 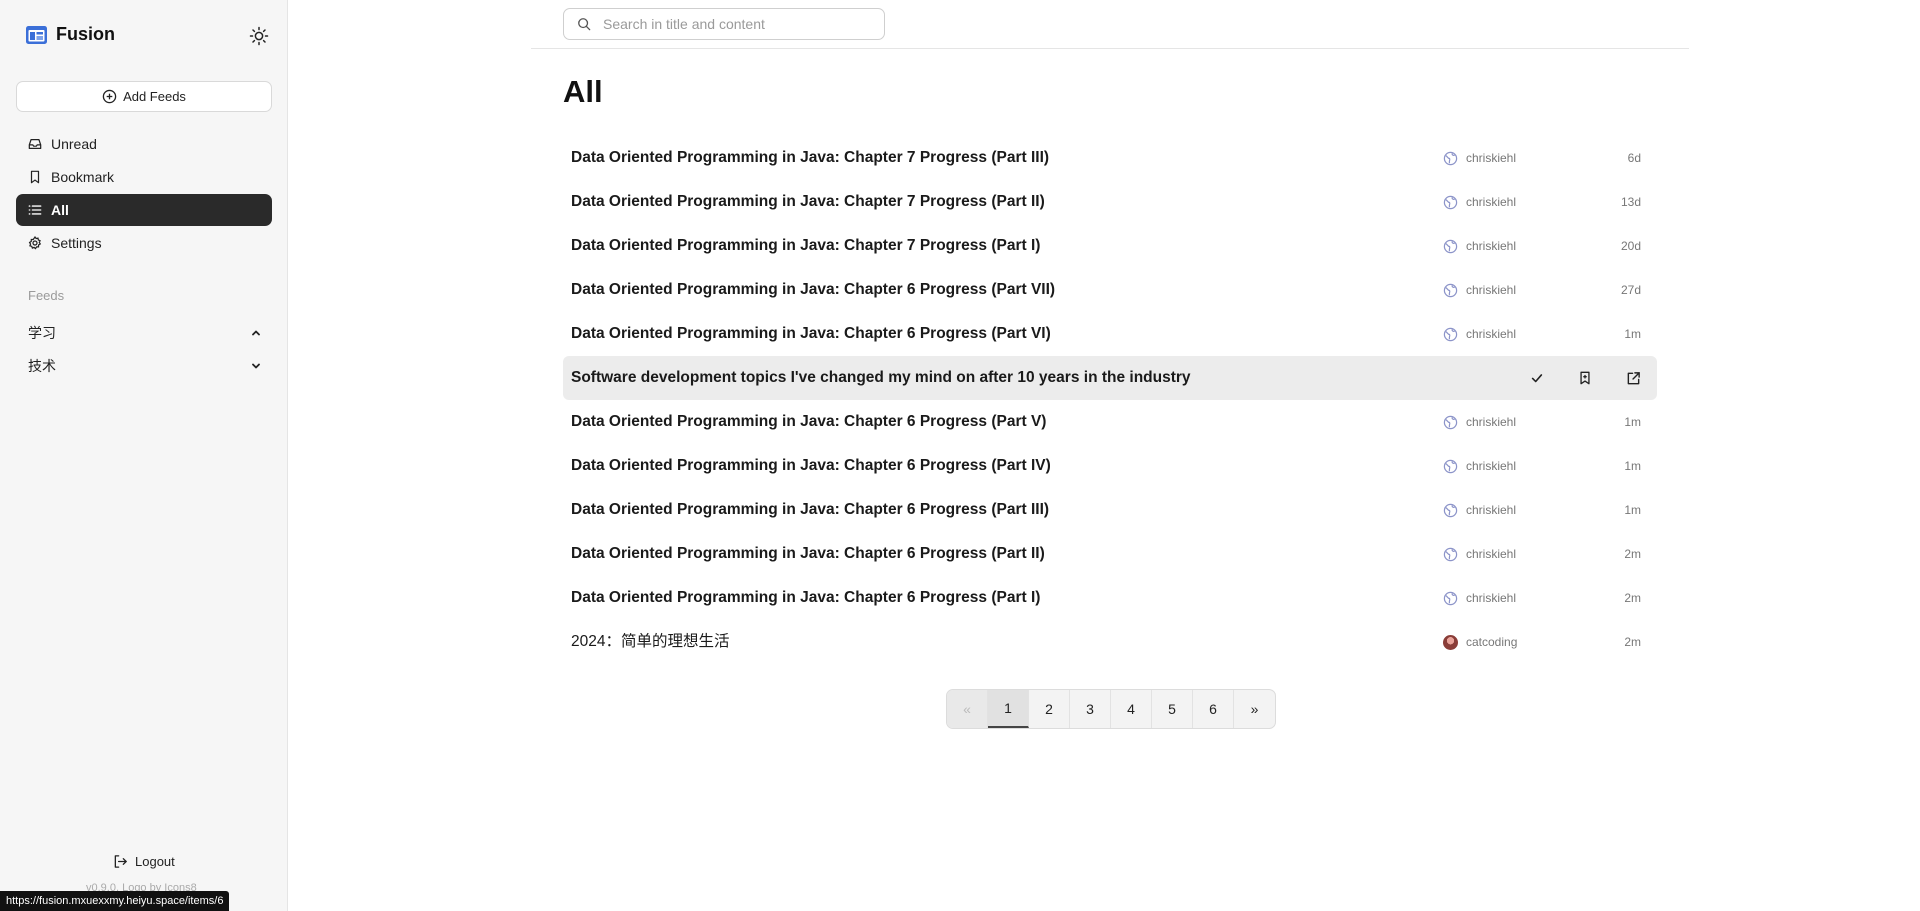 What do you see at coordinates (256, 366) in the screenshot?
I see `chevron-down-icon` at bounding box center [256, 366].